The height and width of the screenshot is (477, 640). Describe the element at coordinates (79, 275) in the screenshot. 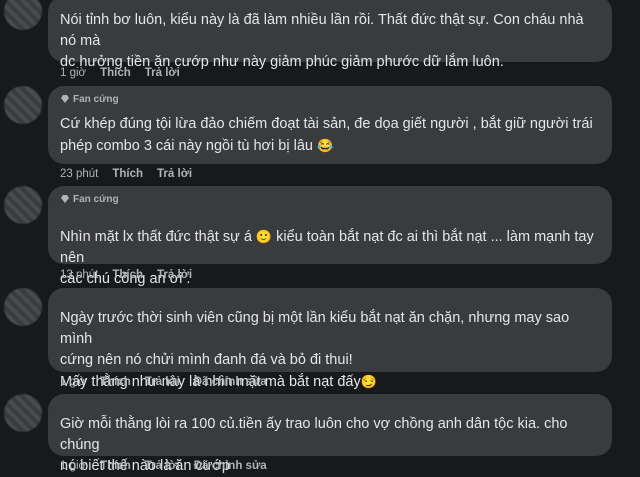

I see `timestamp: 13 phút` at that location.